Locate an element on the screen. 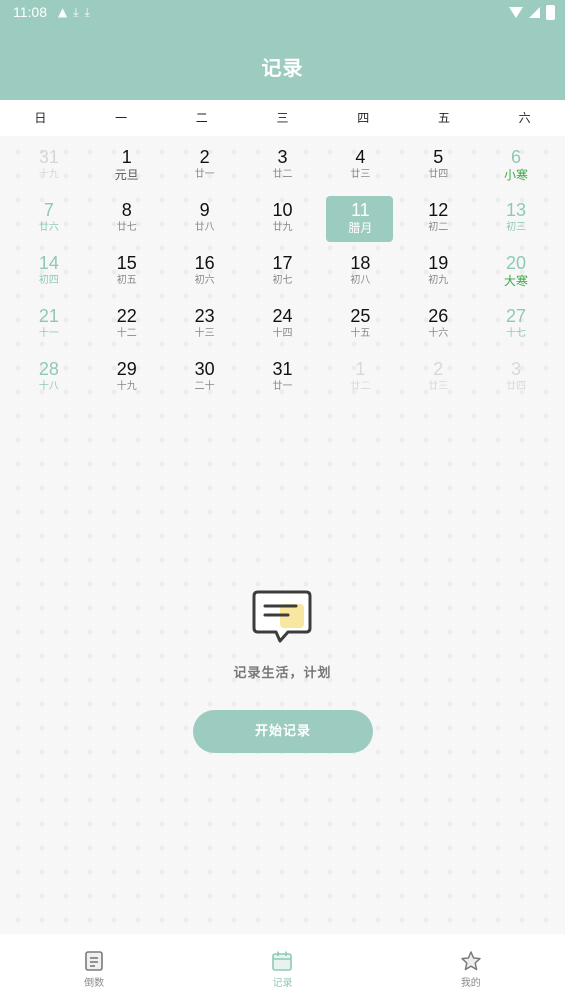 The width and height of the screenshot is (565, 1004). status-system-icons is located at coordinates (532, 12).